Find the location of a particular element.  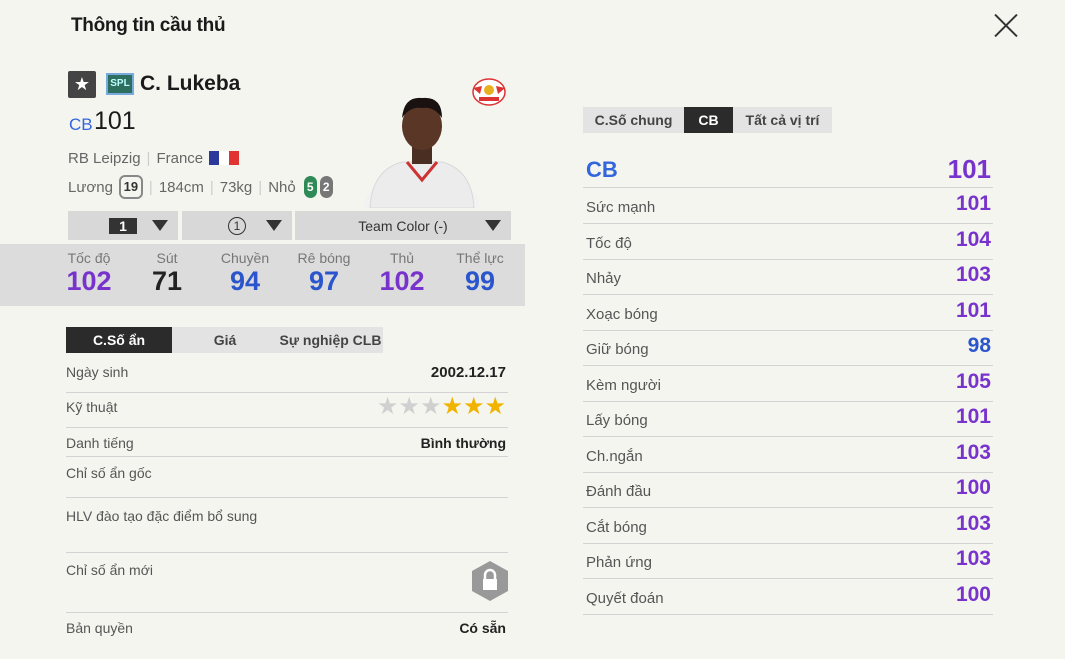

level-select: 1 is located at coordinates (123, 225).